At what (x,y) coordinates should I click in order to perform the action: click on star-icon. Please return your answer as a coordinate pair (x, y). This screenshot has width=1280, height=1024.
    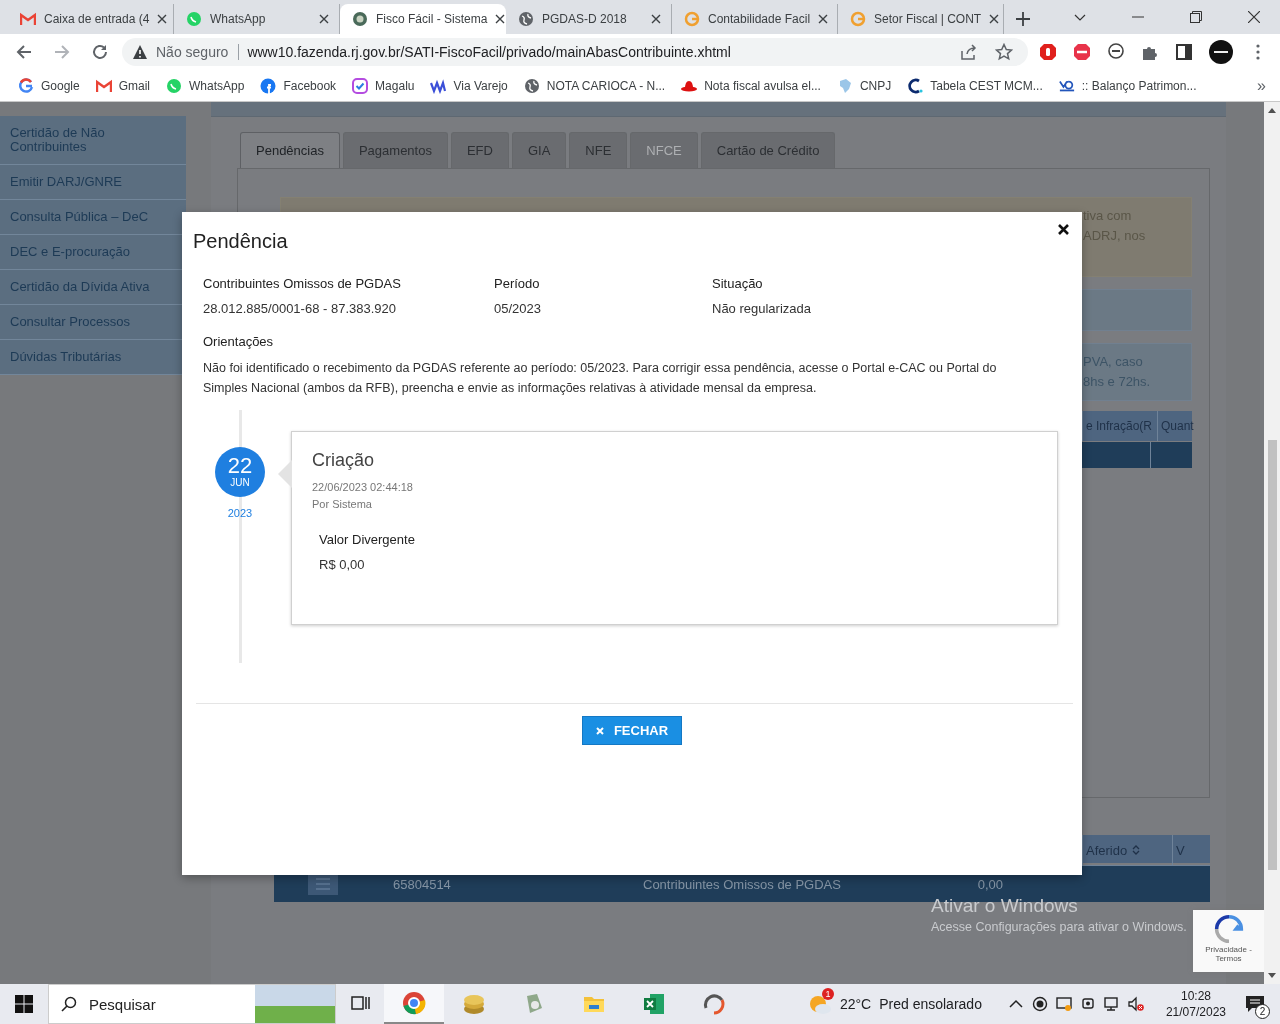
    Looking at the image, I should click on (1004, 52).